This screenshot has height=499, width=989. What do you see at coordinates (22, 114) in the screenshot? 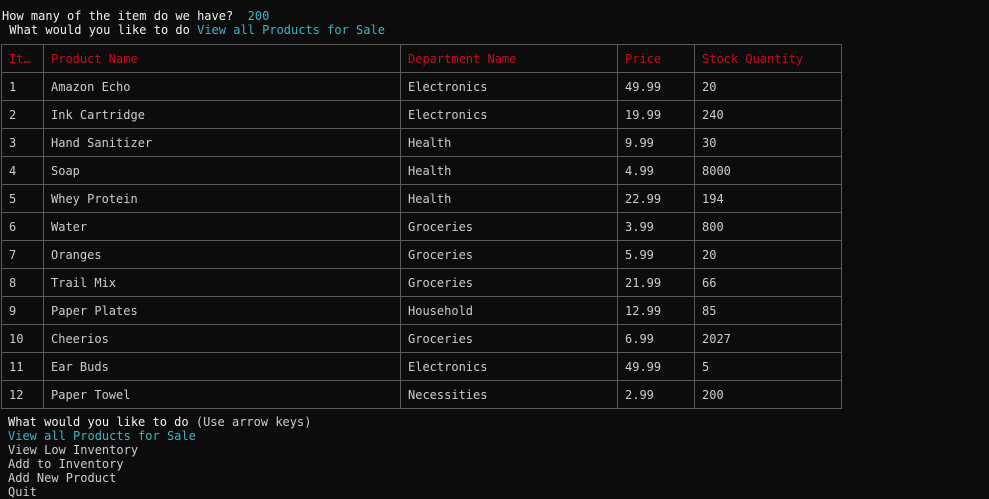
I see `cell-item-id: 2` at bounding box center [22, 114].